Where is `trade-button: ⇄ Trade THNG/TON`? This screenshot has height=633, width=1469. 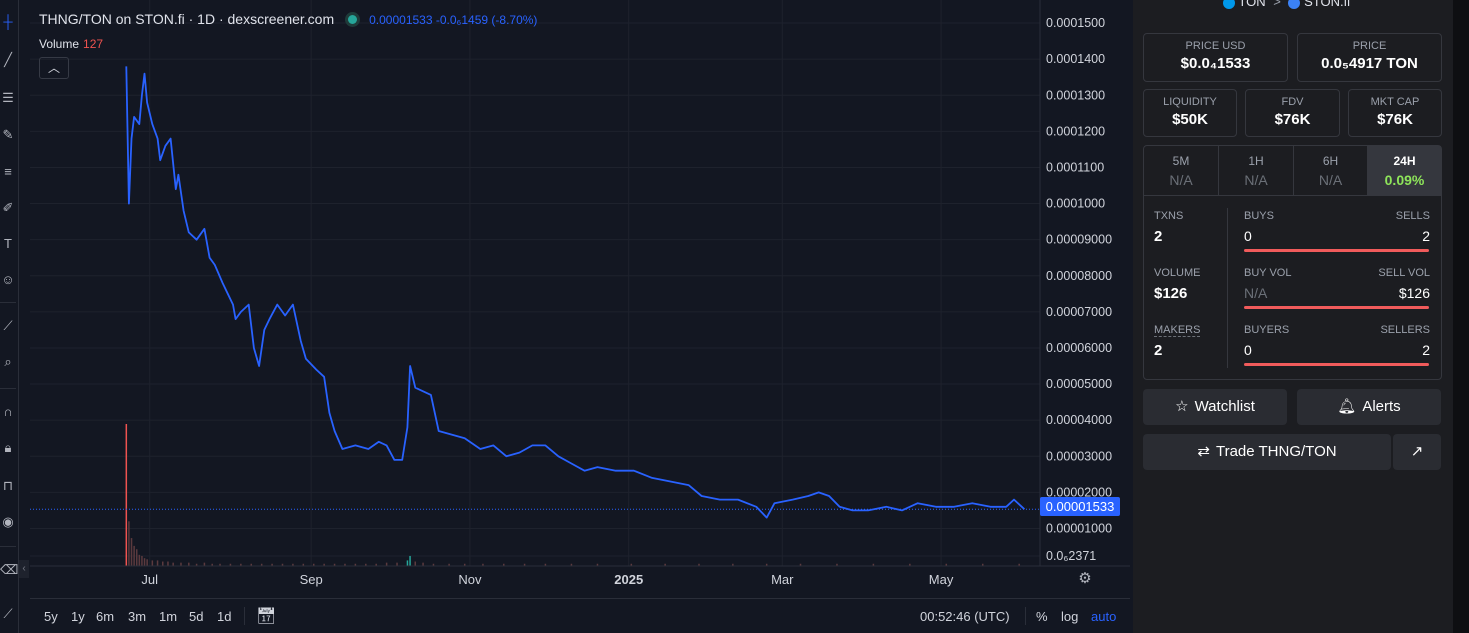 trade-button: ⇄ Trade THNG/TON is located at coordinates (1267, 452).